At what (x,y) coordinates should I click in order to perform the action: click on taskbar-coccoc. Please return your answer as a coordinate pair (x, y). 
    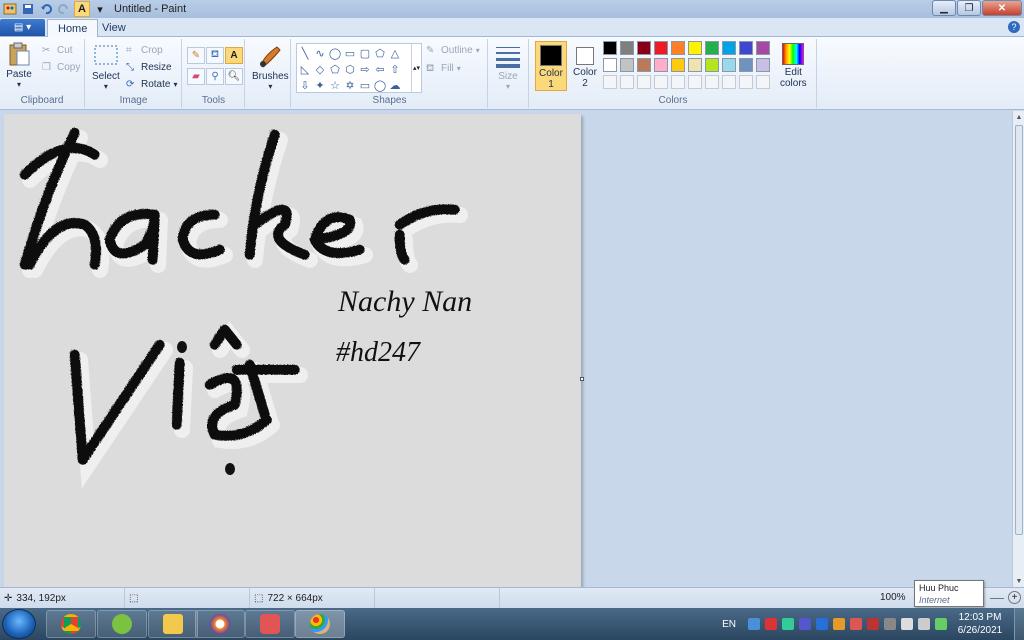
    Looking at the image, I should click on (220, 624).